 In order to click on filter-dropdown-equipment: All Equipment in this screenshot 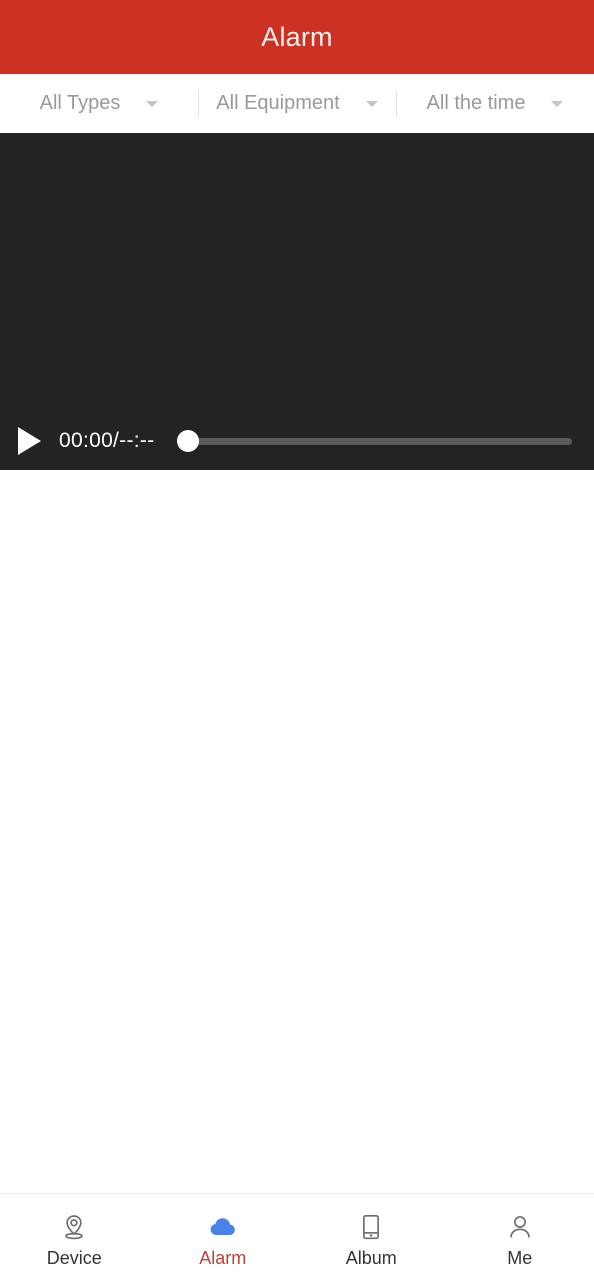, I will do `click(297, 103)`.